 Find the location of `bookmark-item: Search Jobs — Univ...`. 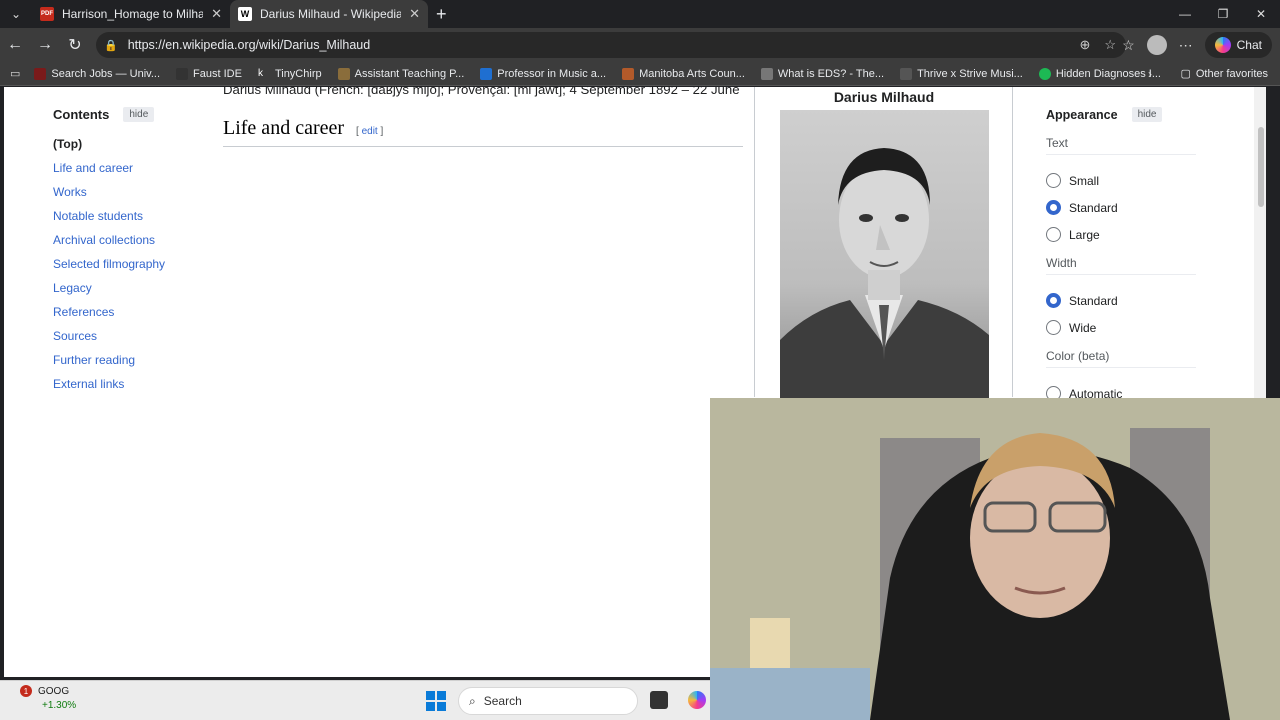

bookmark-item: Search Jobs — Univ... is located at coordinates (97, 73).